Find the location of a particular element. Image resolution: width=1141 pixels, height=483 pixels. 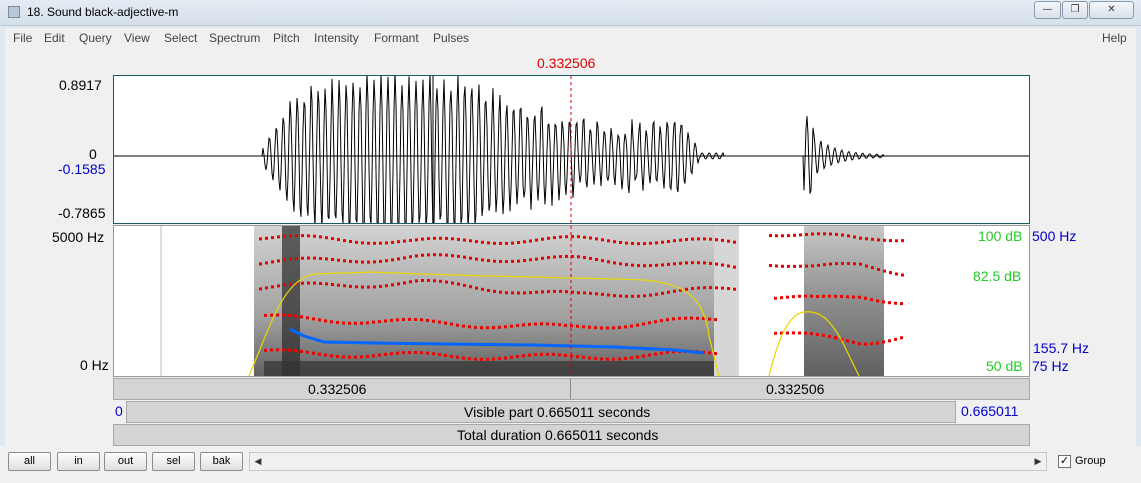

visible-part-label: Visible part 0.665011 seconds is located at coordinates (557, 412).